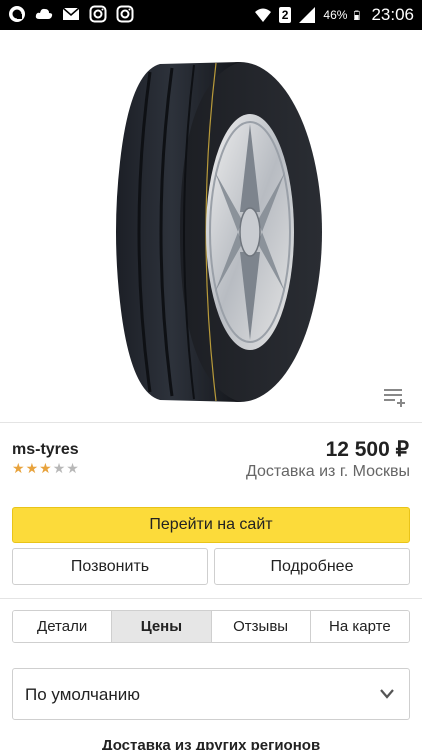 This screenshot has width=422, height=750. What do you see at coordinates (262, 15) in the screenshot?
I see `wifi-icon` at bounding box center [262, 15].